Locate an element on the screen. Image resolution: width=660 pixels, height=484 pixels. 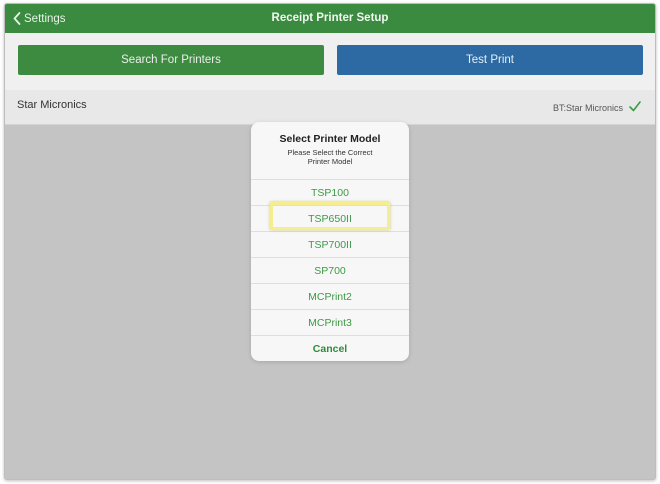
page-title: Receipt Printer Setup is located at coordinates (330, 18).